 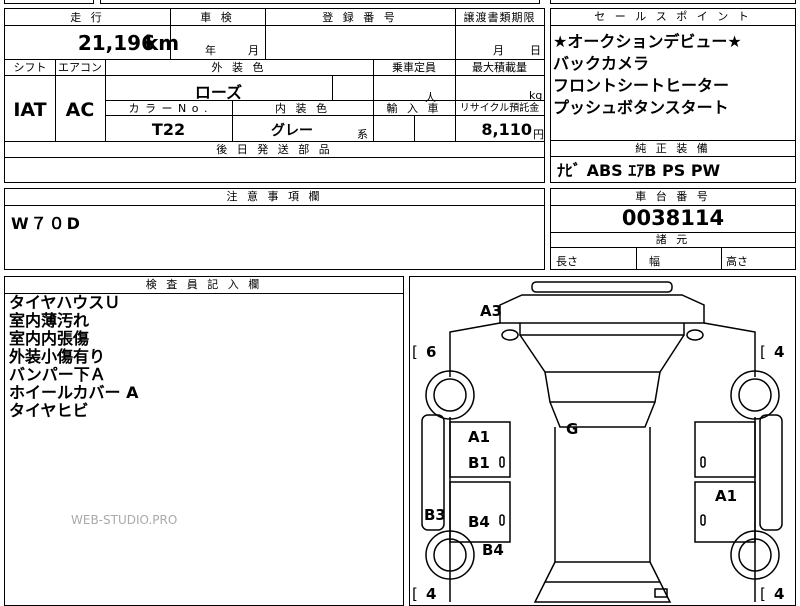 I want to click on inspector-note-item: タイヤヒビ, so click(x=49, y=410).